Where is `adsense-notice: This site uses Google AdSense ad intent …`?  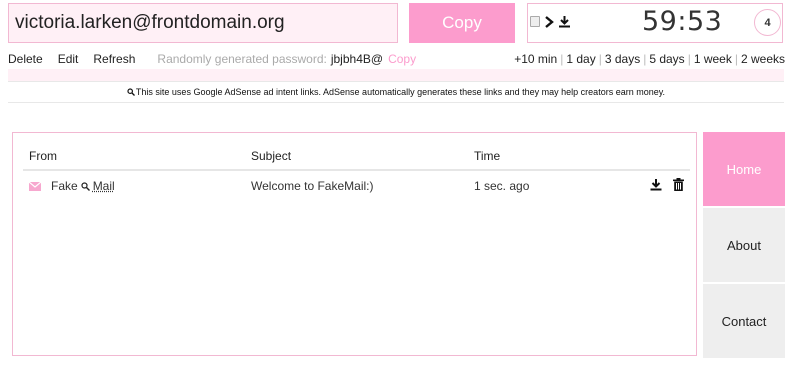 adsense-notice: This site uses Google AdSense ad intent … is located at coordinates (396, 92).